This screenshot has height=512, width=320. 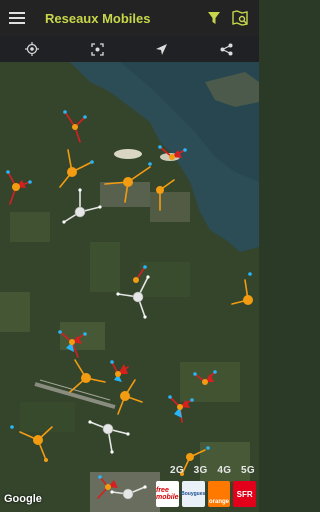 What do you see at coordinates (224, 472) in the screenshot?
I see `tech-4g-label: 4G` at bounding box center [224, 472].